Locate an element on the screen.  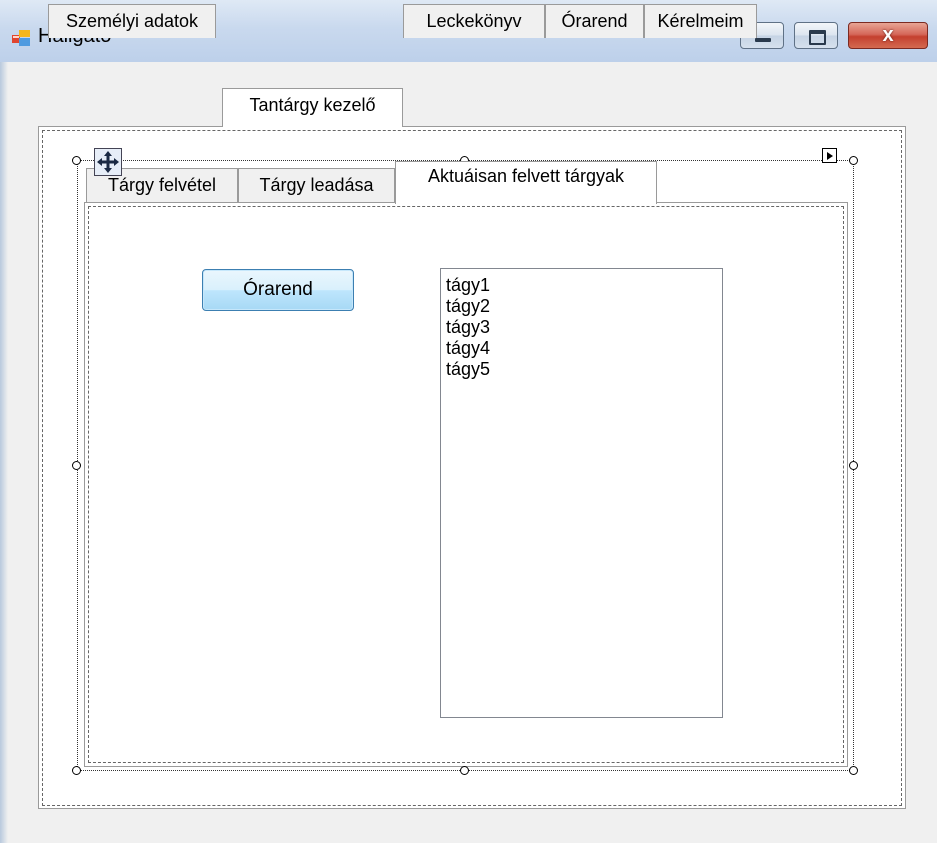
move-handle-icon is located at coordinates (108, 162).